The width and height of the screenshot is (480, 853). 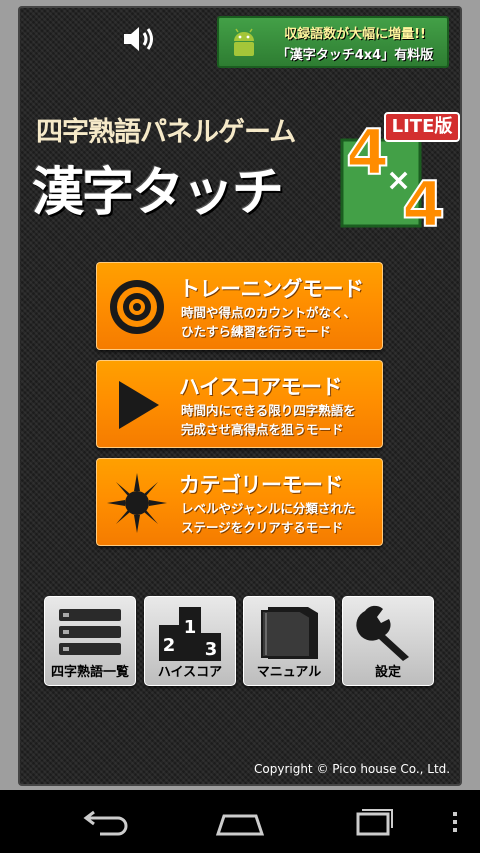 I want to click on podium-icon: 1 2 3, so click(x=190, y=634).